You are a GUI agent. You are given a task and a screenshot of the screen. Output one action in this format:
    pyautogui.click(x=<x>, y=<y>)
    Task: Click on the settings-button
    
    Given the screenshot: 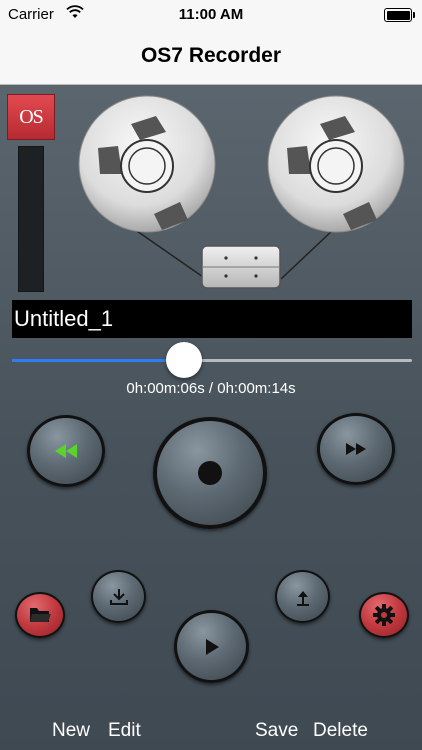 What is the action you would take?
    pyautogui.click(x=384, y=615)
    